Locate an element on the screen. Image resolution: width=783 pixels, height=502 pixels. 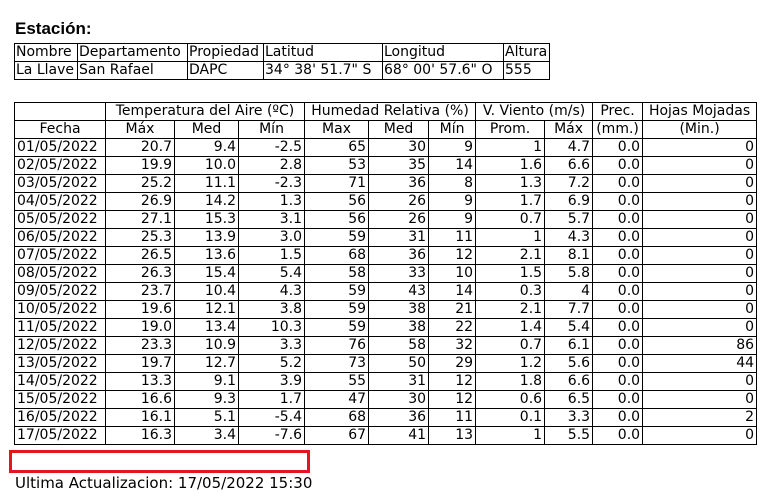
value-cell: 21 is located at coordinates (452, 309).